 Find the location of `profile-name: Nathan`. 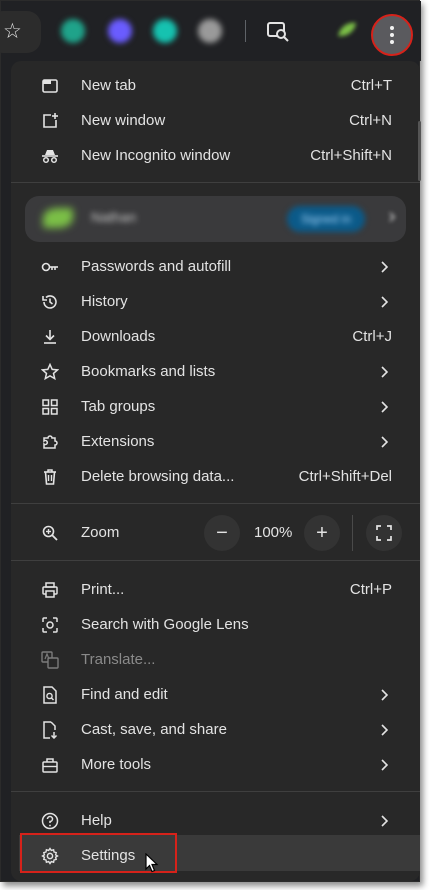

profile-name: Nathan is located at coordinates (114, 217).